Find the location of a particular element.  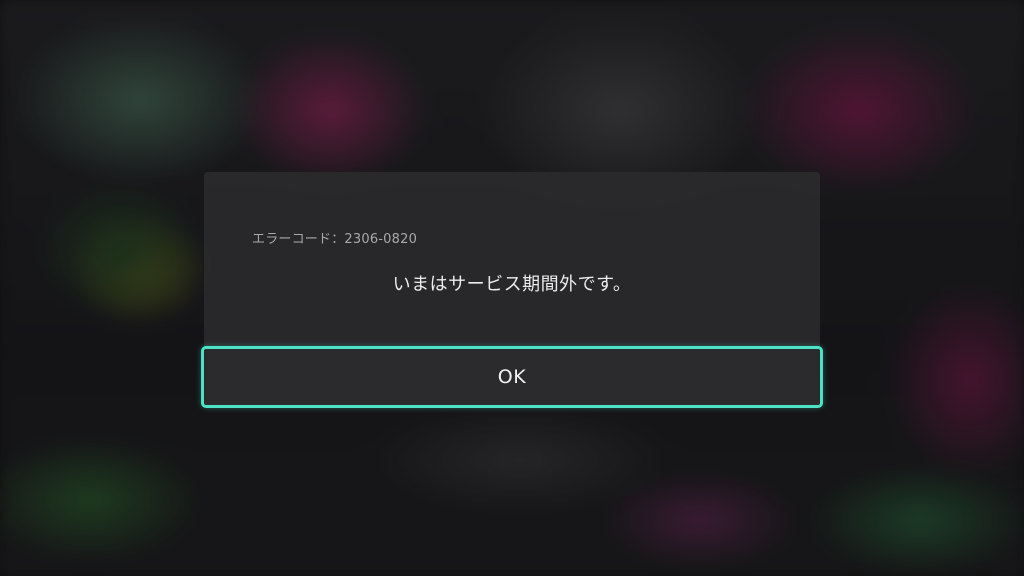

ok-button-label: OK is located at coordinates (512, 377).